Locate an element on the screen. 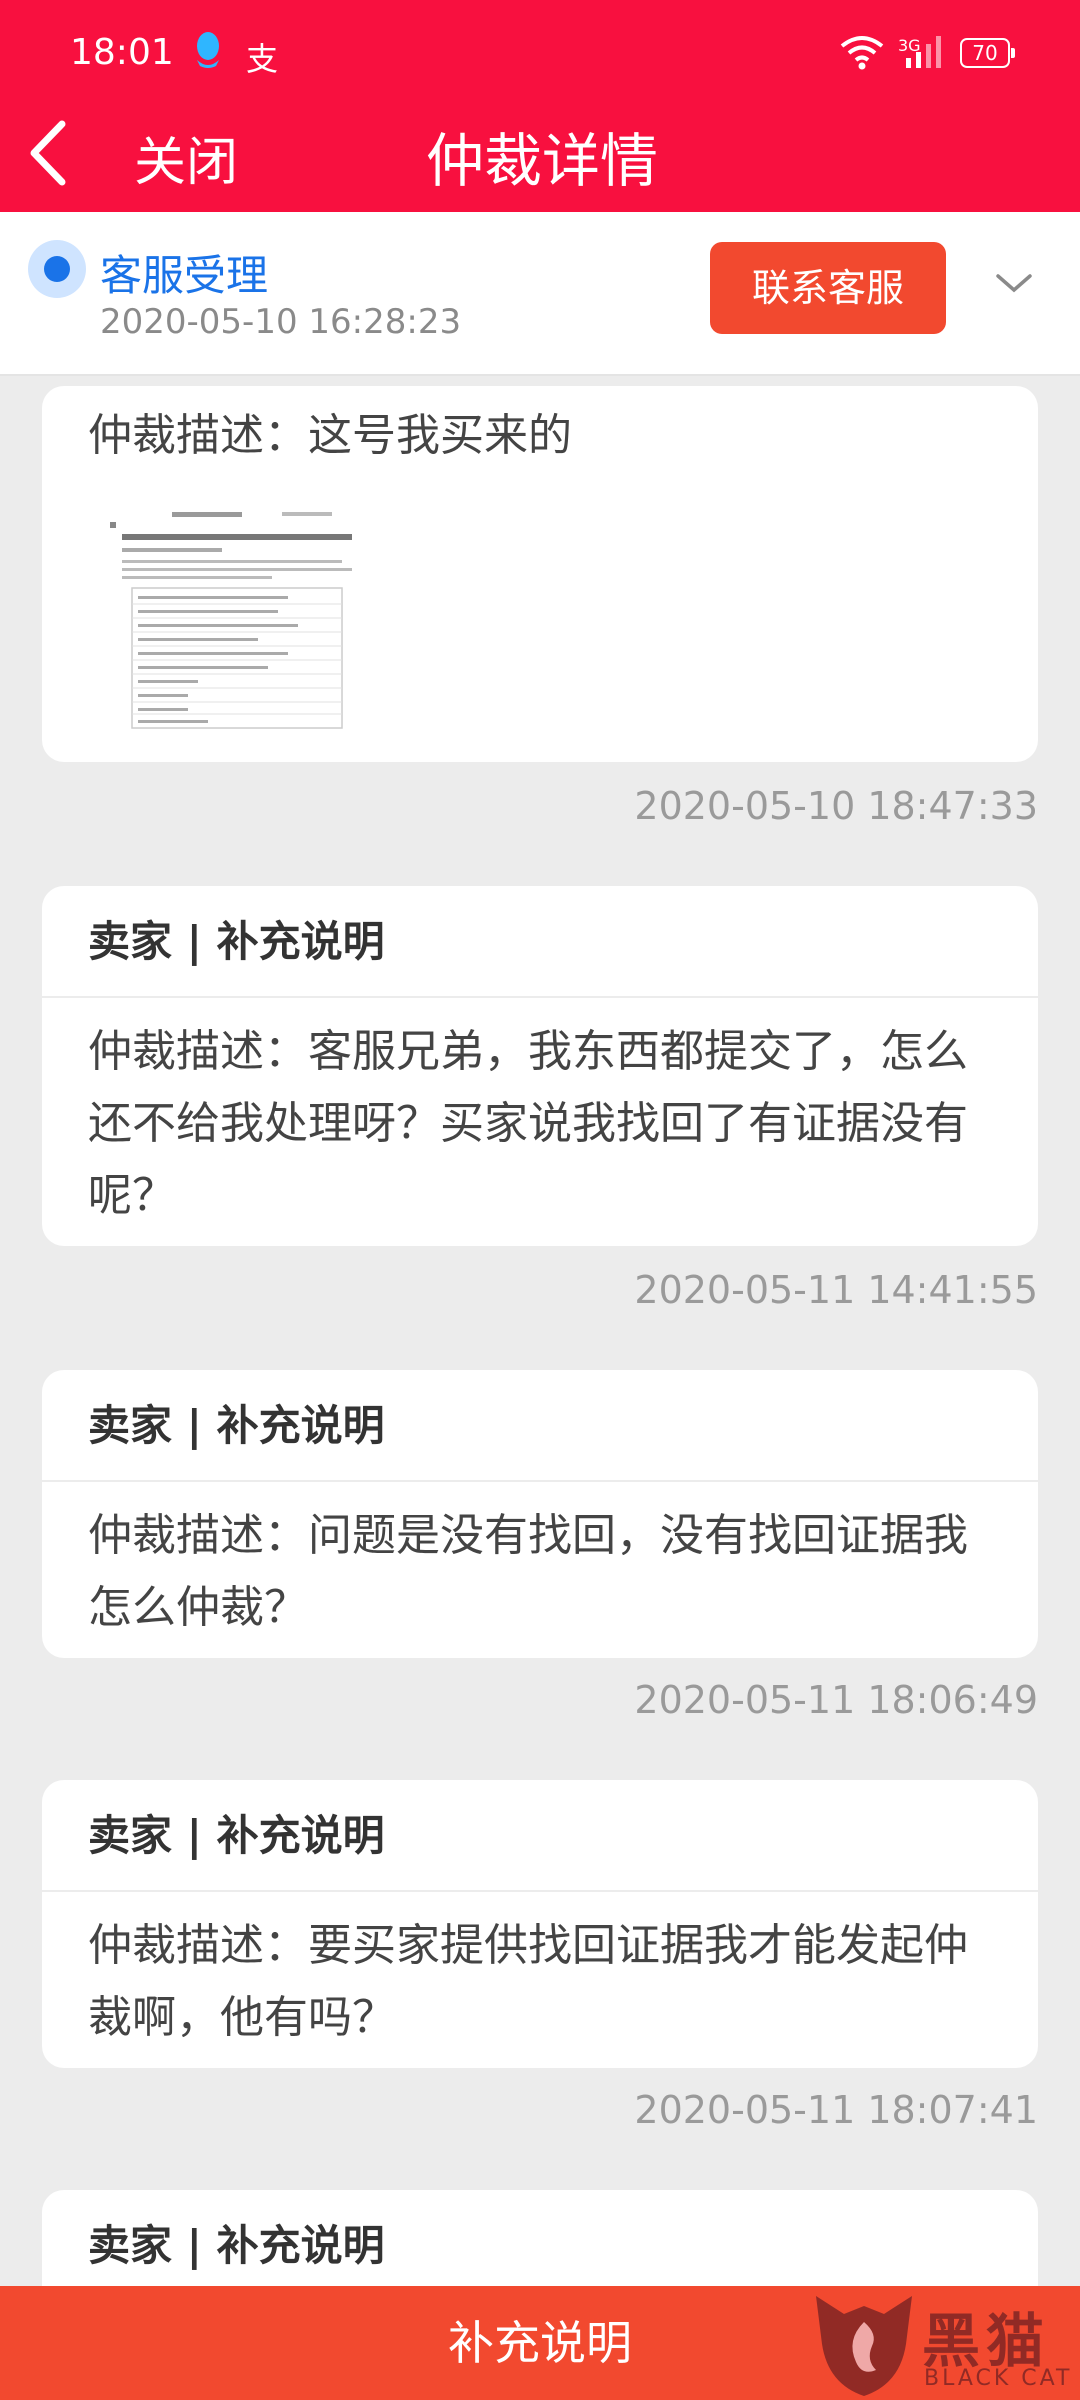  wifi-icon is located at coordinates (862, 53).